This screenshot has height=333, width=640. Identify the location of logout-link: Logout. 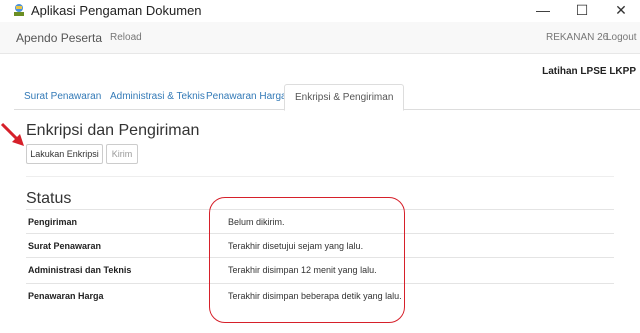
(621, 37).